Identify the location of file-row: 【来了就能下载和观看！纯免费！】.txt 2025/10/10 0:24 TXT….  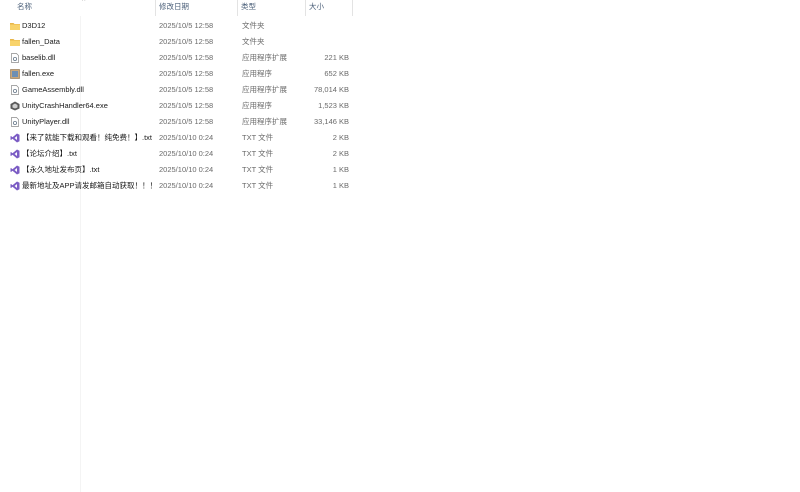
(180, 138).